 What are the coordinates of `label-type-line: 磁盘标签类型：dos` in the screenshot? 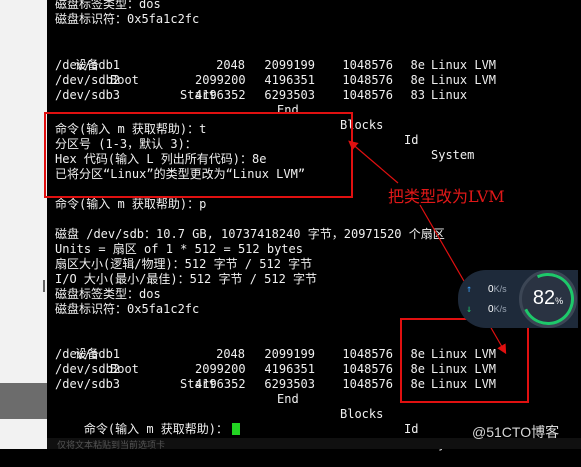 It's located at (108, 5).